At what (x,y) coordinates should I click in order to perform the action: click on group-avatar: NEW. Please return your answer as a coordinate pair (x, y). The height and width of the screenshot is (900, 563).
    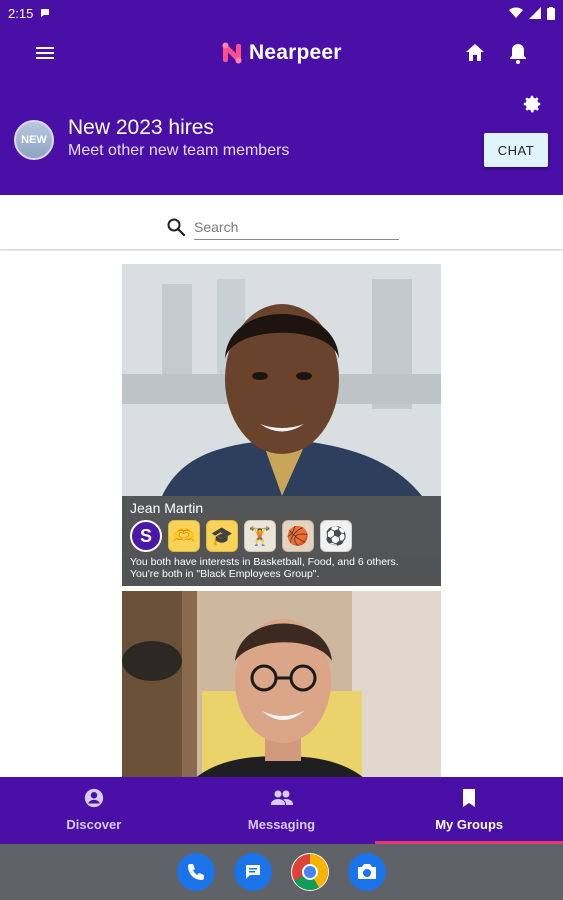
    Looking at the image, I should click on (34, 140).